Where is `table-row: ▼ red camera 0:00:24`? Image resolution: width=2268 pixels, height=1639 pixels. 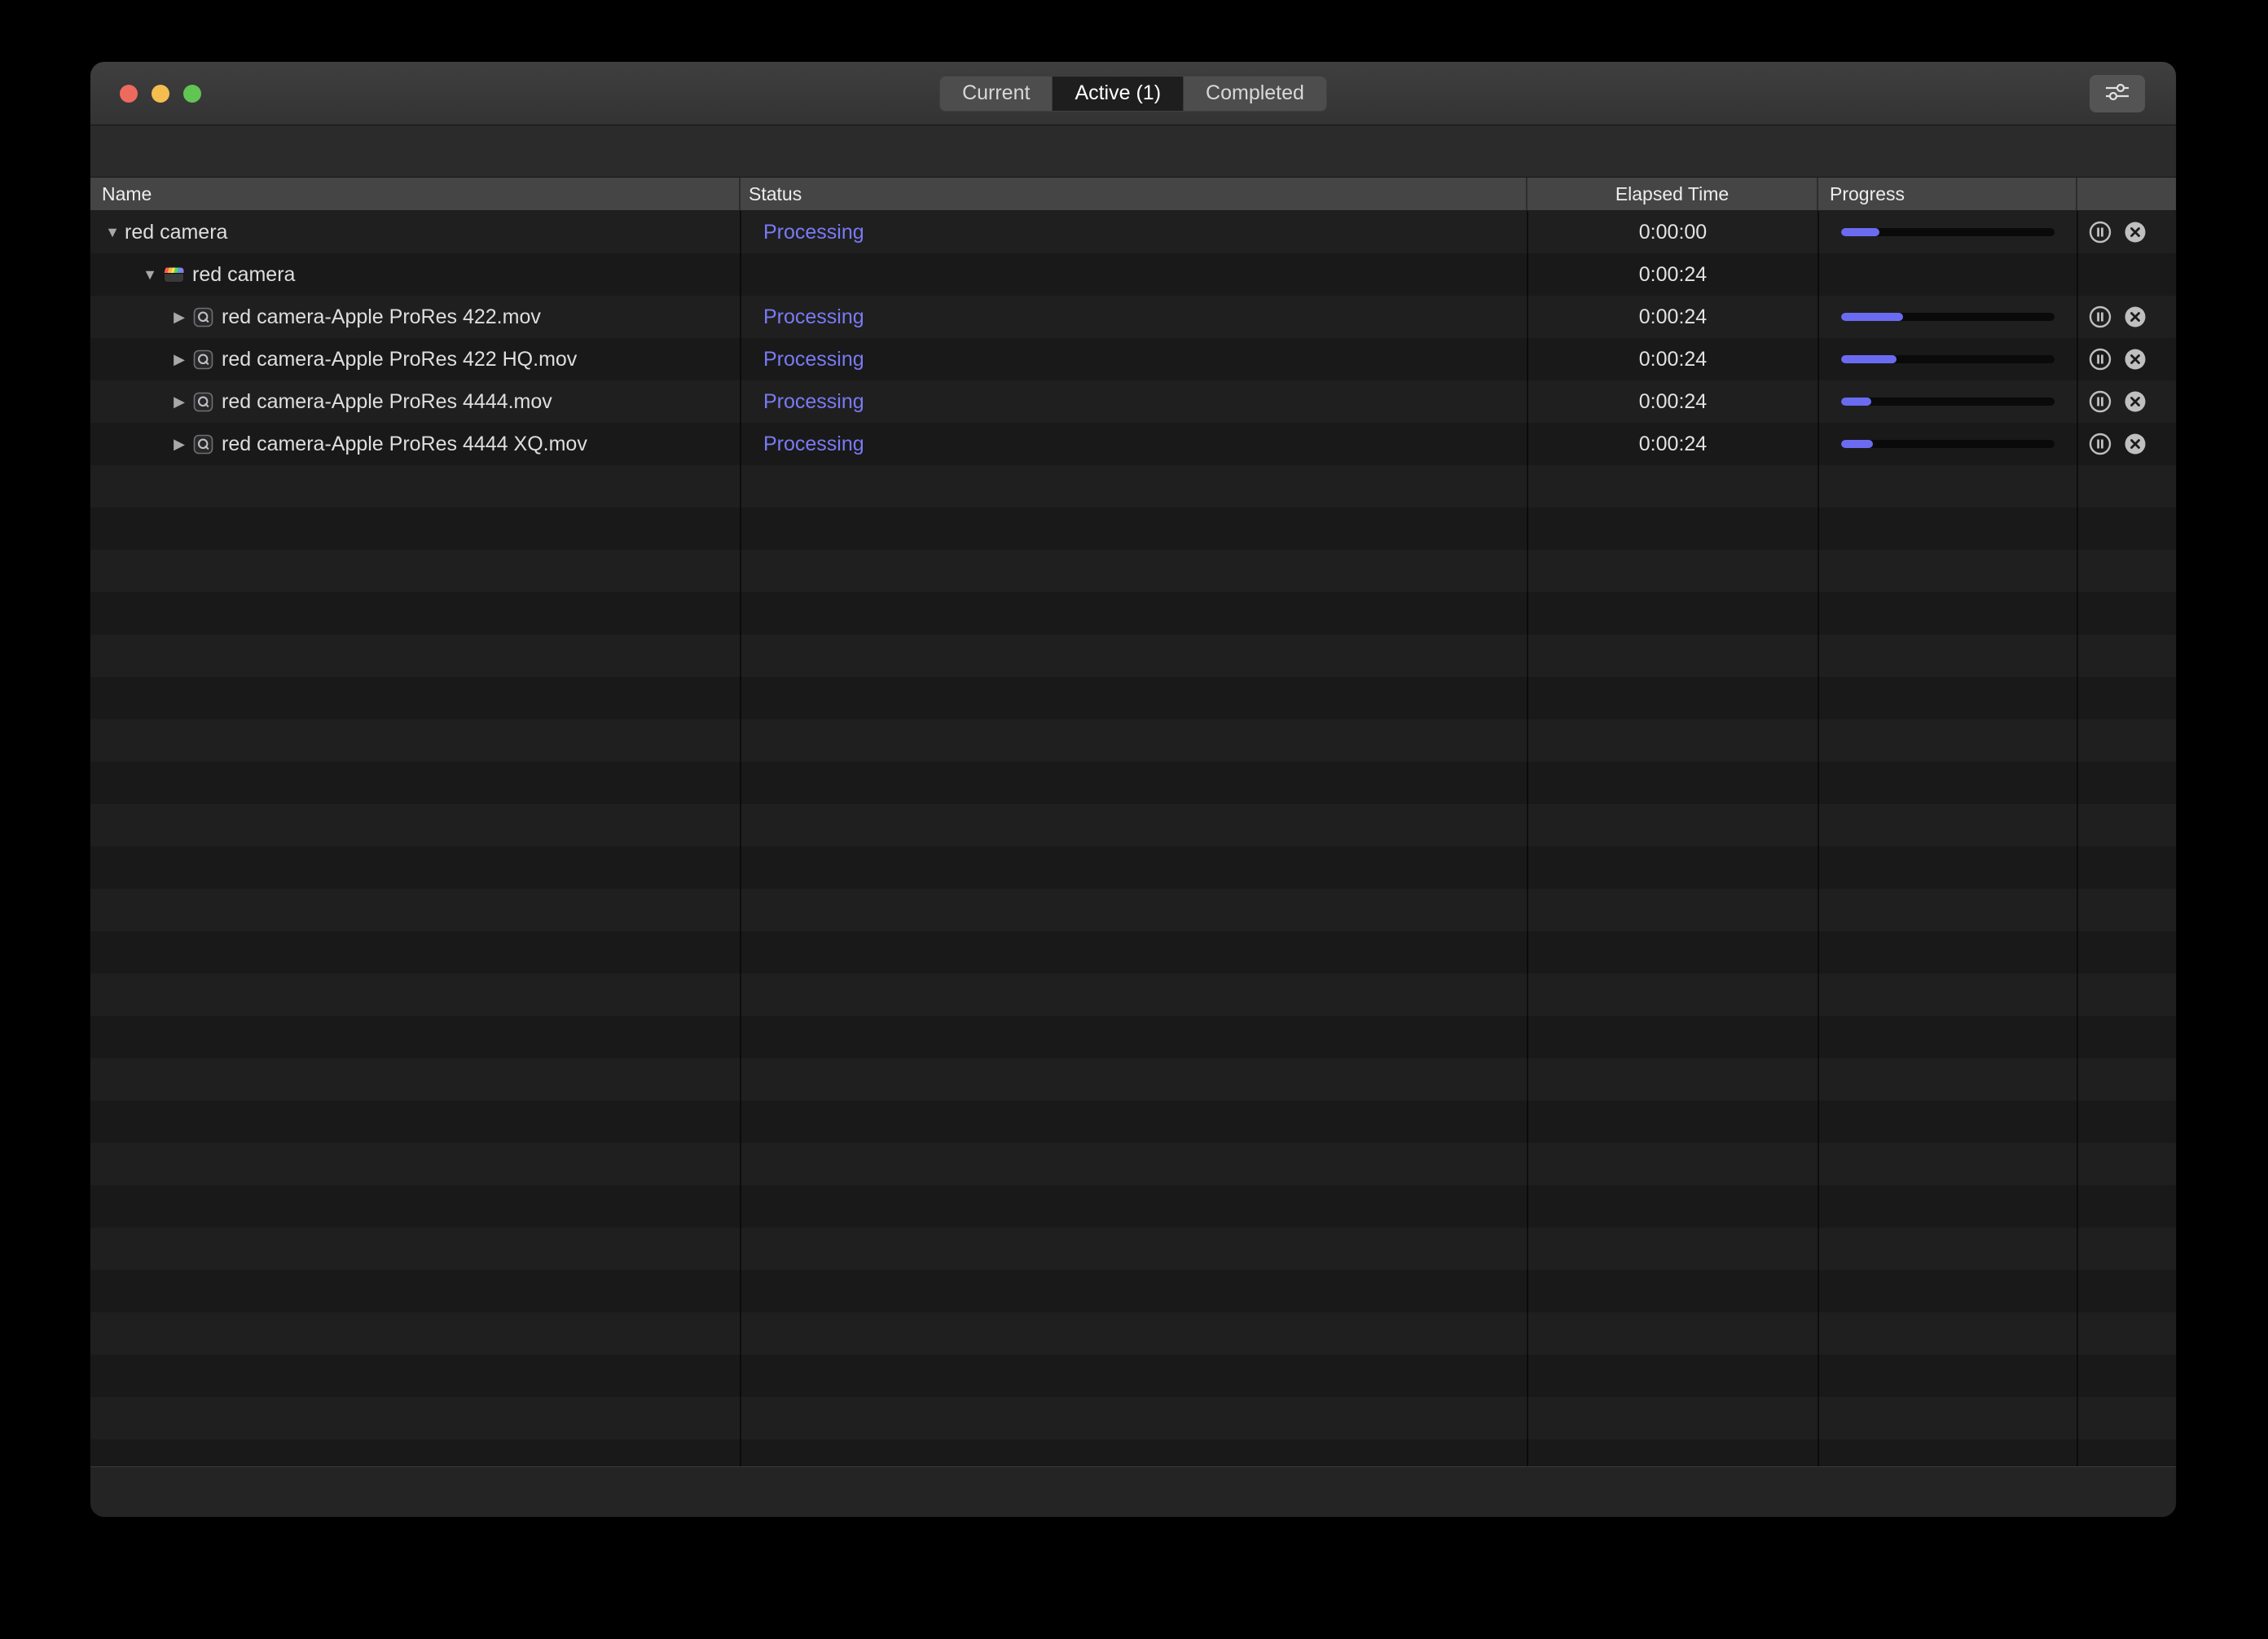
table-row: ▼ red camera 0:00:24 is located at coordinates (1133, 274).